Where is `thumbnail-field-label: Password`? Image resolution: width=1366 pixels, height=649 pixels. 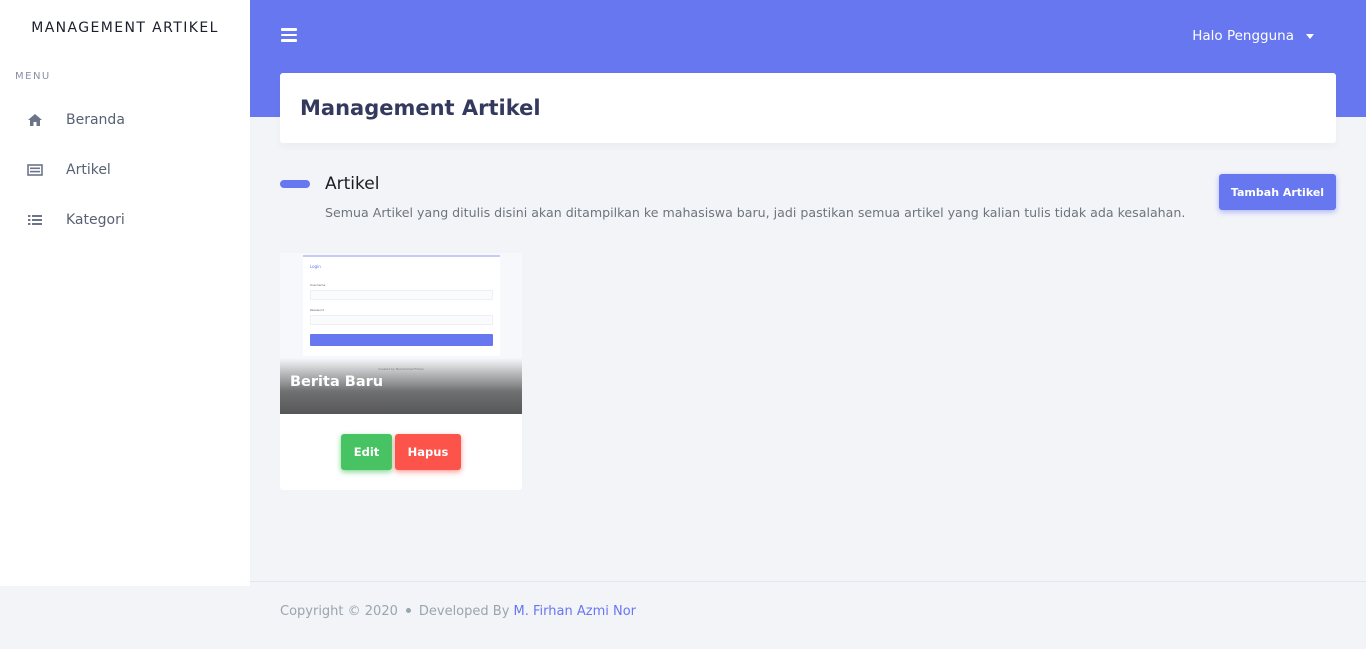 thumbnail-field-label: Password is located at coordinates (317, 310).